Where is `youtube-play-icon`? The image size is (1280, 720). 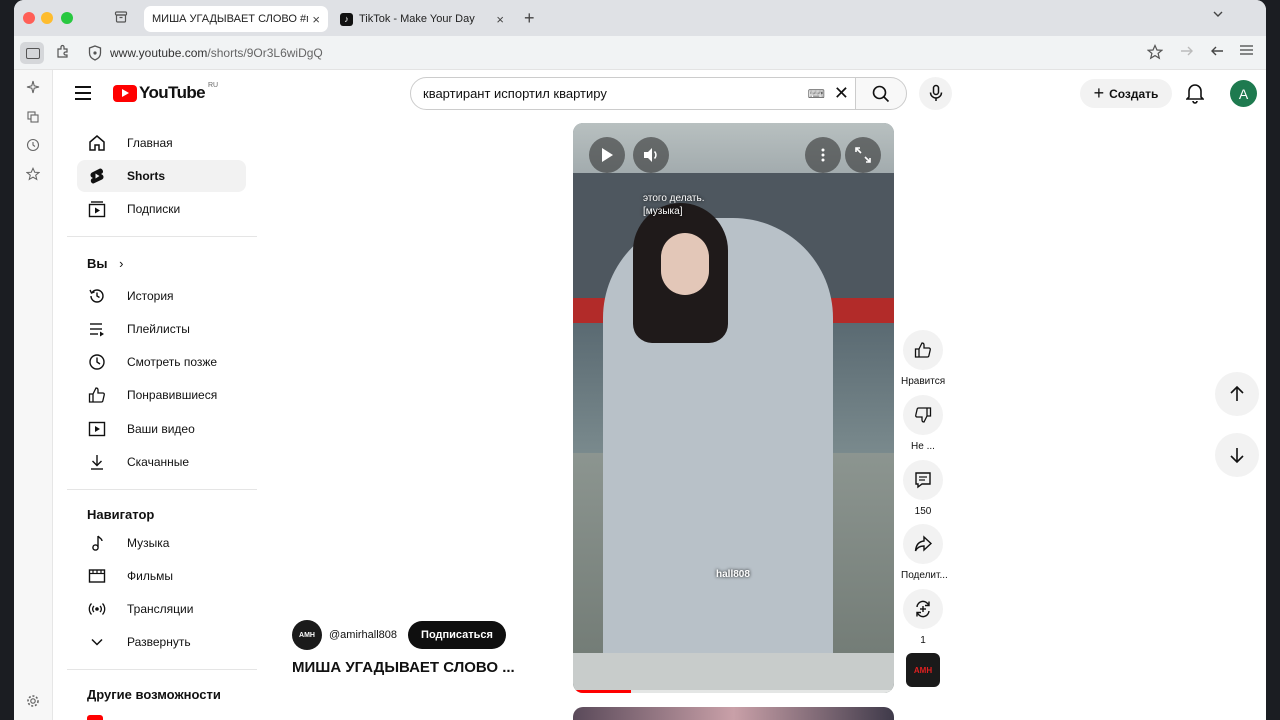
youtube-play-icon is located at coordinates (125, 93).